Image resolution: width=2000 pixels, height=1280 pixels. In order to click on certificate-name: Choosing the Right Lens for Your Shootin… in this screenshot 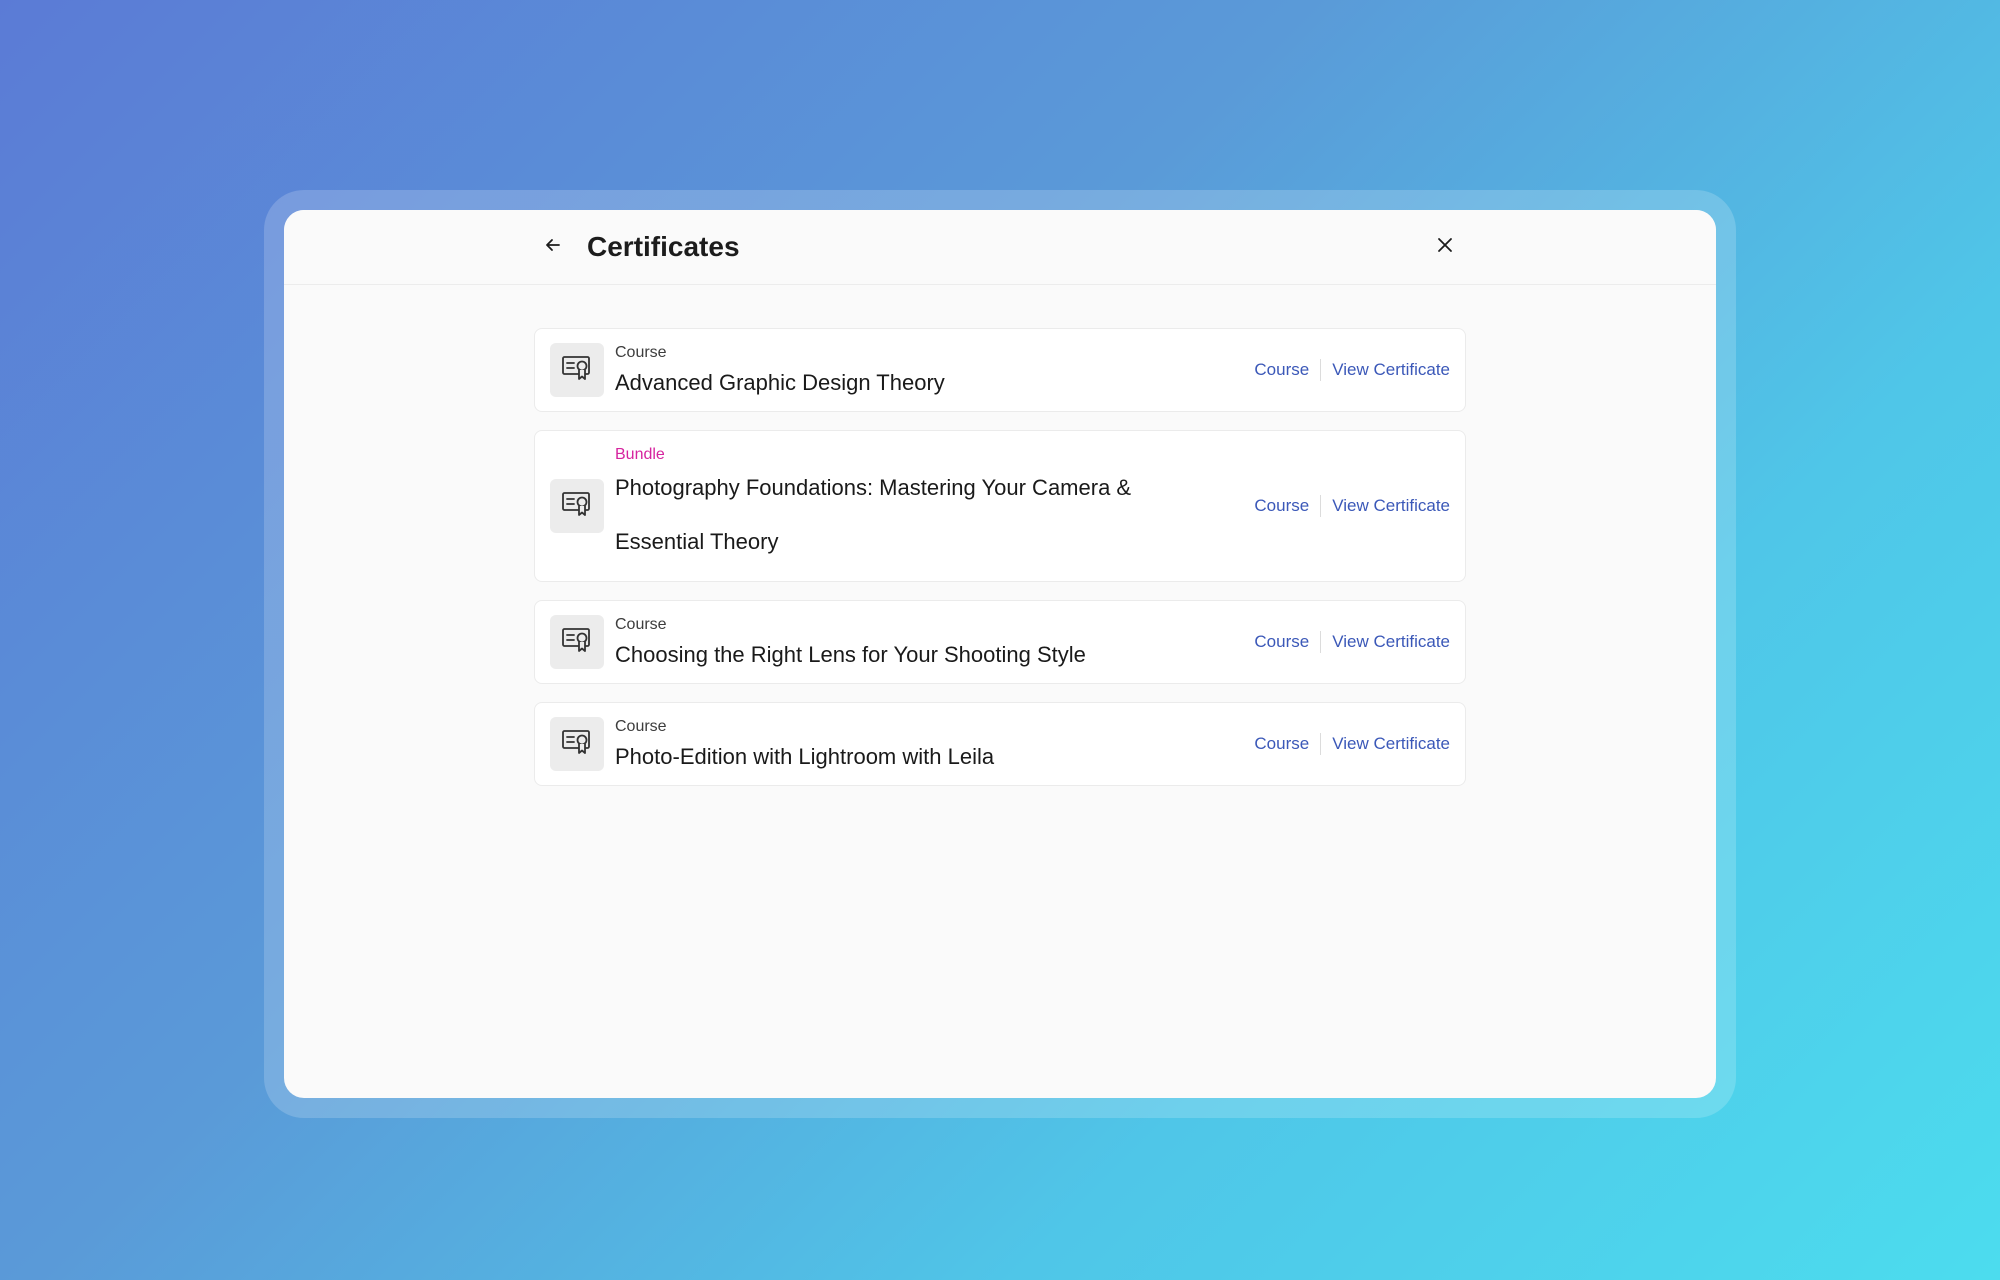, I will do `click(850, 654)`.